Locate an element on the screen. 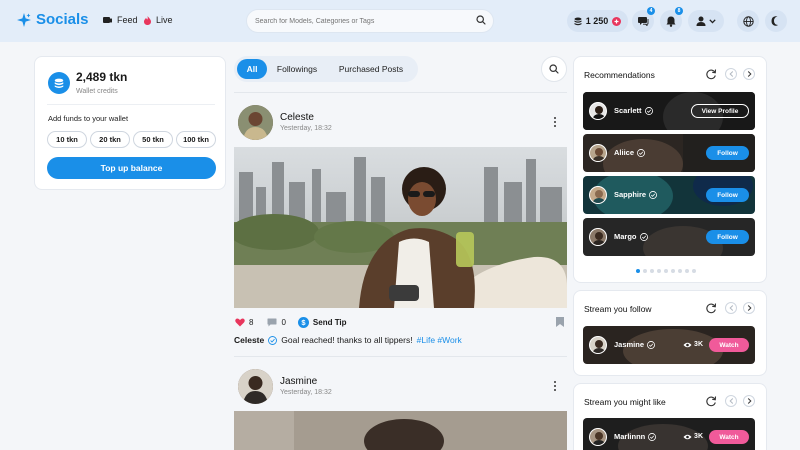 Image resolution: width=800 pixels, height=450 pixels. chevron-left-icon is located at coordinates (730, 308).